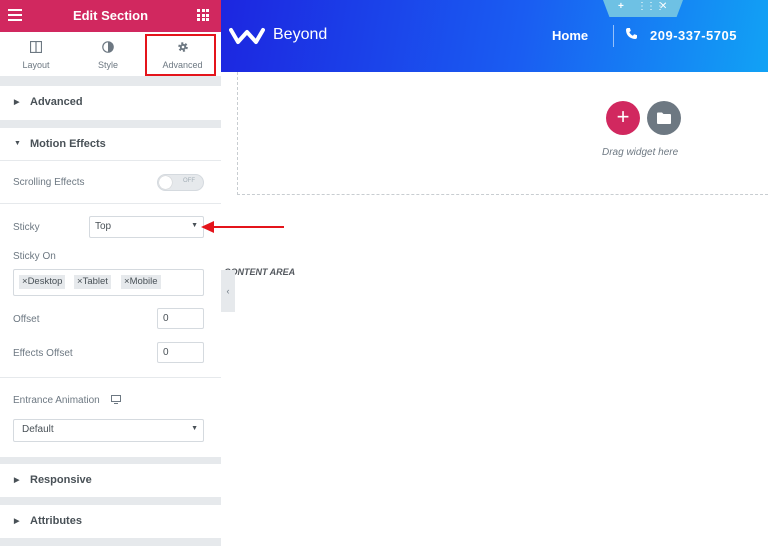  What do you see at coordinates (300, 35) in the screenshot?
I see `brand-name: Beyond` at bounding box center [300, 35].